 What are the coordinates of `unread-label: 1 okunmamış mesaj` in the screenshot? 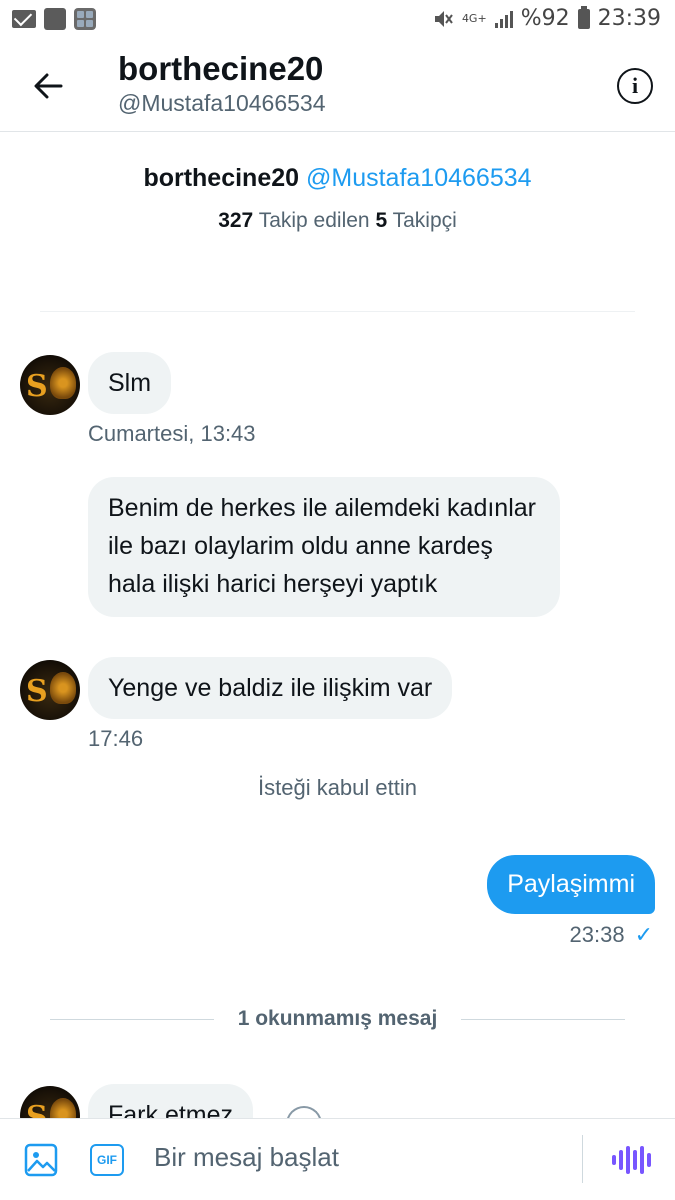 It's located at (337, 1018).